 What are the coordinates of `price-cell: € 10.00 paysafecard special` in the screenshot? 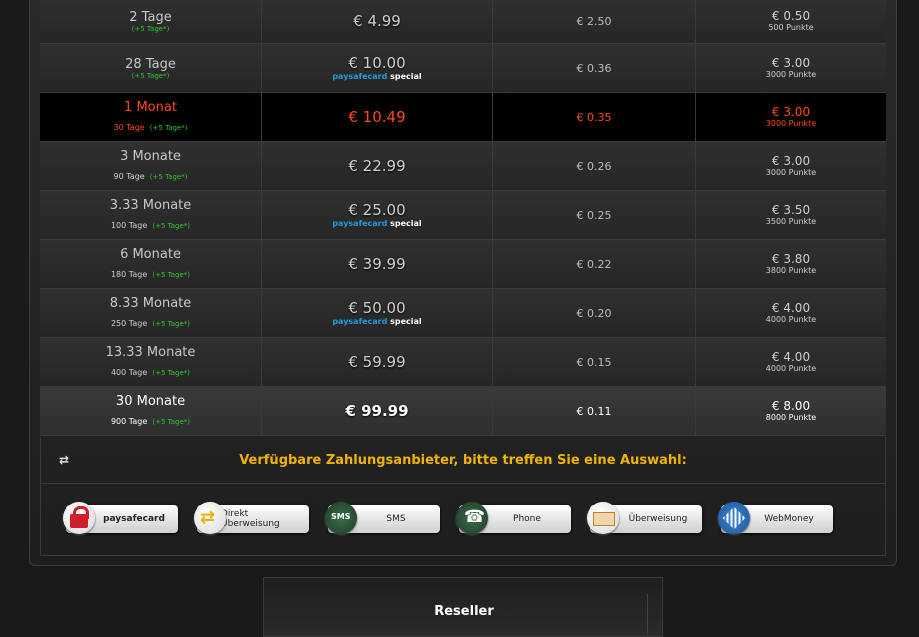 It's located at (377, 68).